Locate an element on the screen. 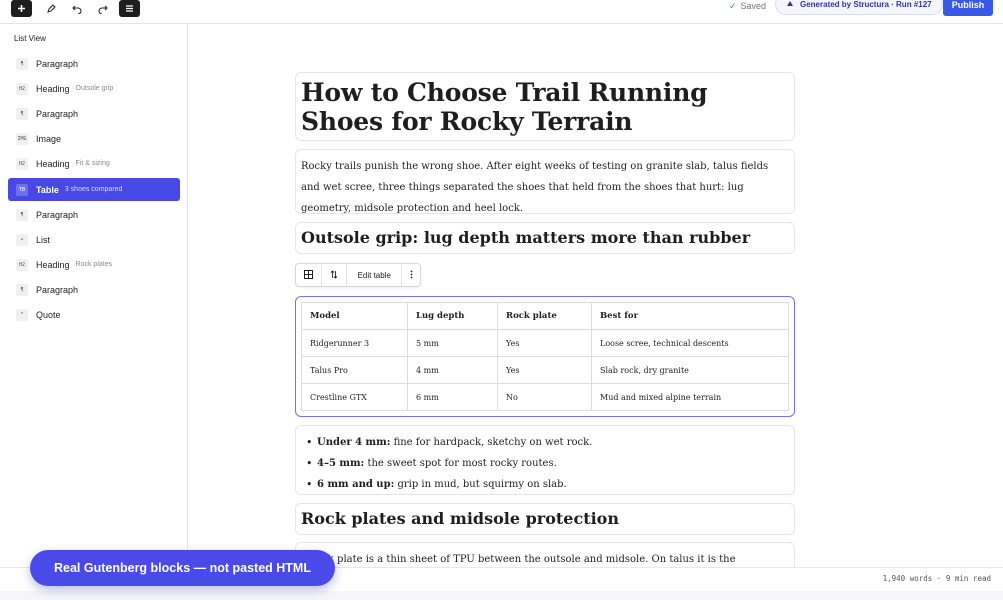  redo-icon is located at coordinates (103, 9).